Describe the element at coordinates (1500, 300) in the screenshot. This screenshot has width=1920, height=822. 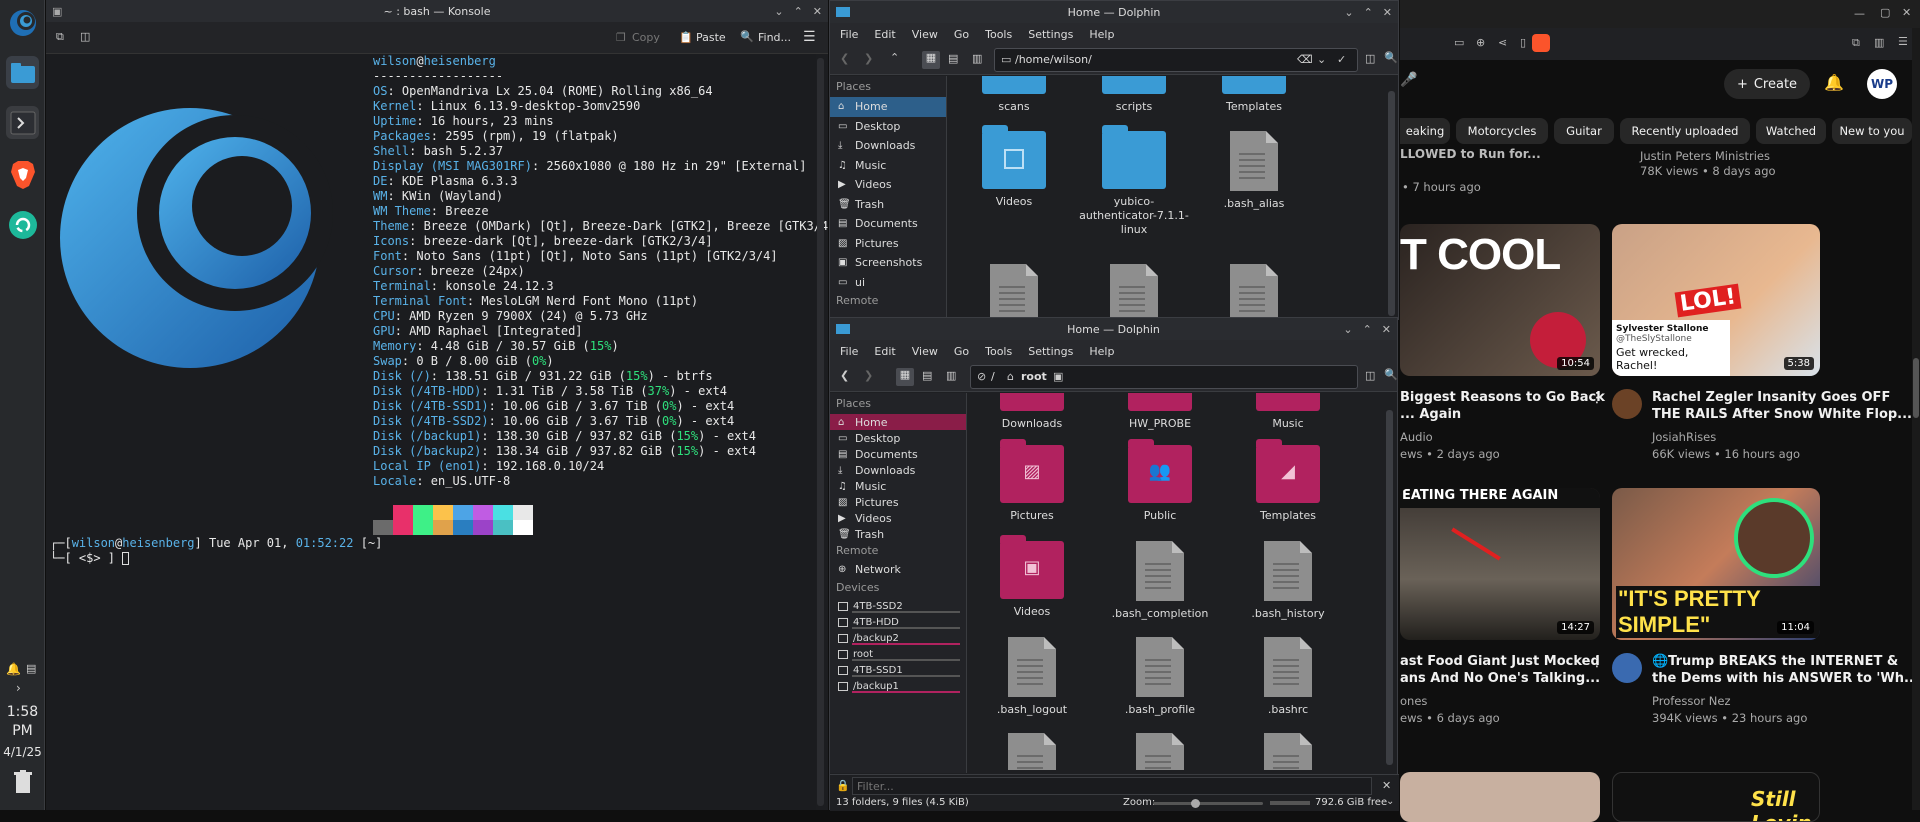
I see `video-thumbnail: T COOL 10:54` at that location.